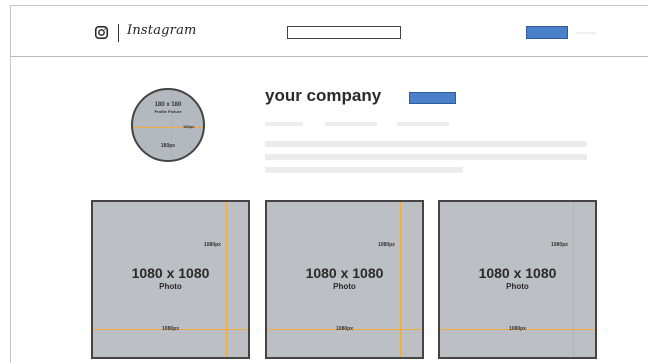 This screenshot has width=648, height=363. I want to click on search-input, so click(344, 32).